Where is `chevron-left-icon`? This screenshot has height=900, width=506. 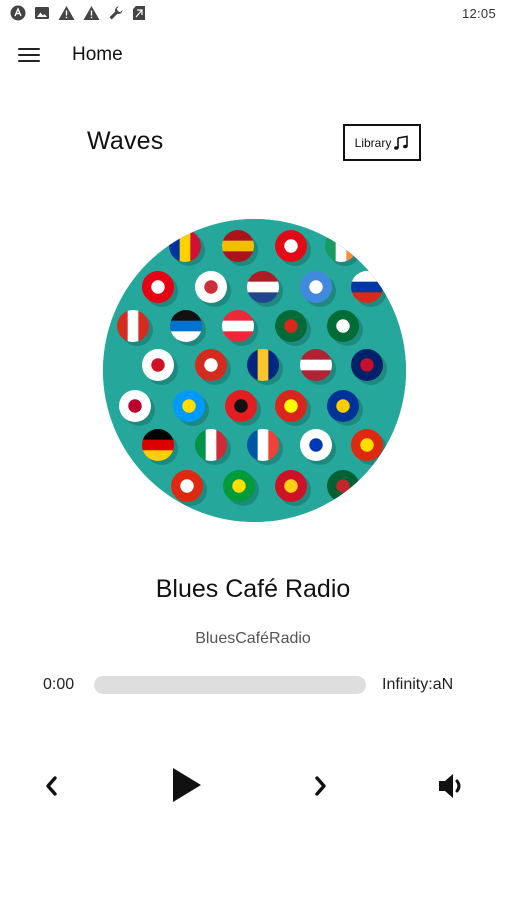 chevron-left-icon is located at coordinates (51, 786).